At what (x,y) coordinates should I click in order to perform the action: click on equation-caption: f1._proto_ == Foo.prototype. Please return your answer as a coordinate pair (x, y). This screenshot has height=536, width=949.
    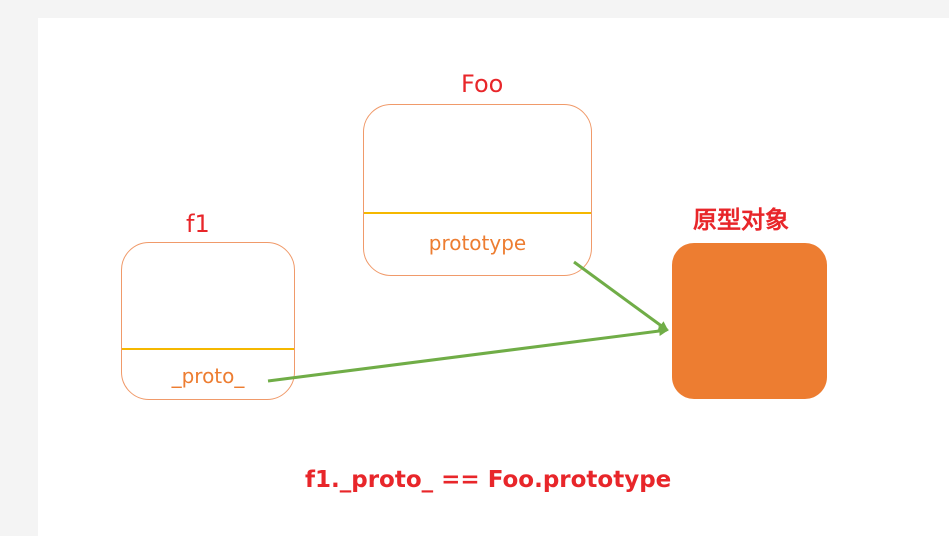
    Looking at the image, I should click on (488, 480).